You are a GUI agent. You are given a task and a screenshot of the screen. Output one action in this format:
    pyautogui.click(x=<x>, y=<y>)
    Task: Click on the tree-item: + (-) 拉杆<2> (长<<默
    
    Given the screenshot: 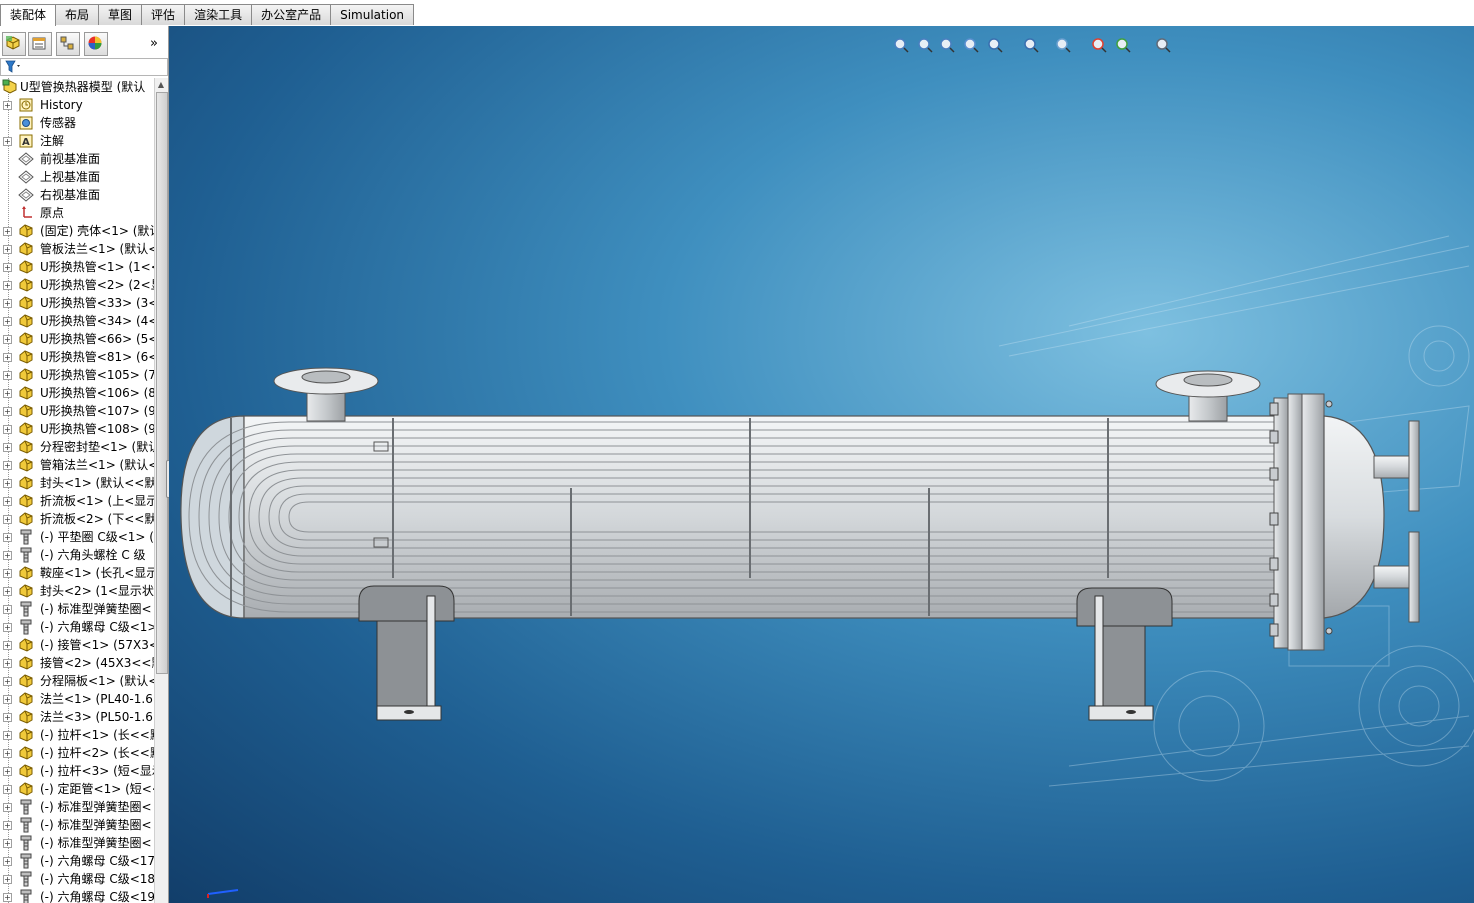 What is the action you would take?
    pyautogui.click(x=77, y=753)
    